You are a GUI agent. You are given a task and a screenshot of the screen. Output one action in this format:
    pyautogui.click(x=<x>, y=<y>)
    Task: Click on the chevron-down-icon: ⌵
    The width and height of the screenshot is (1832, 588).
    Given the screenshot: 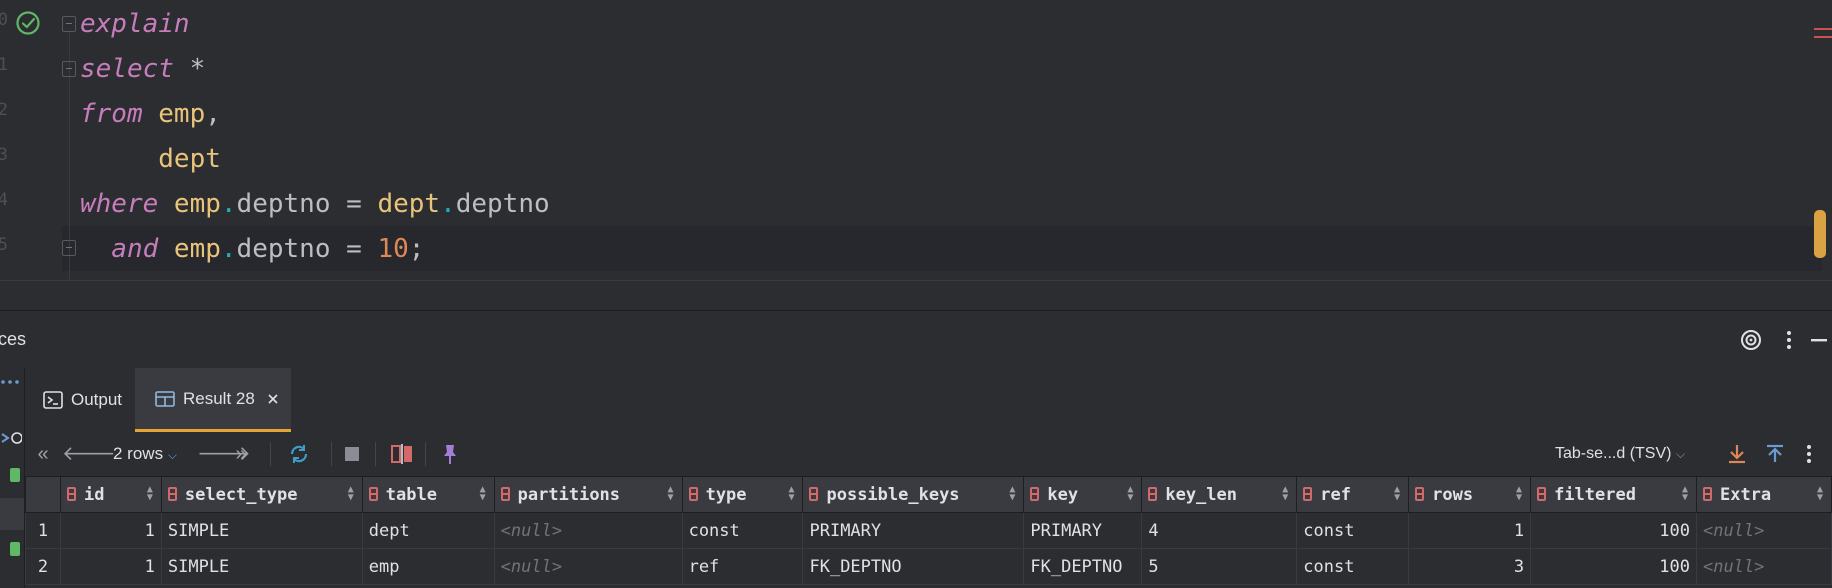 What is the action you would take?
    pyautogui.click(x=1680, y=454)
    